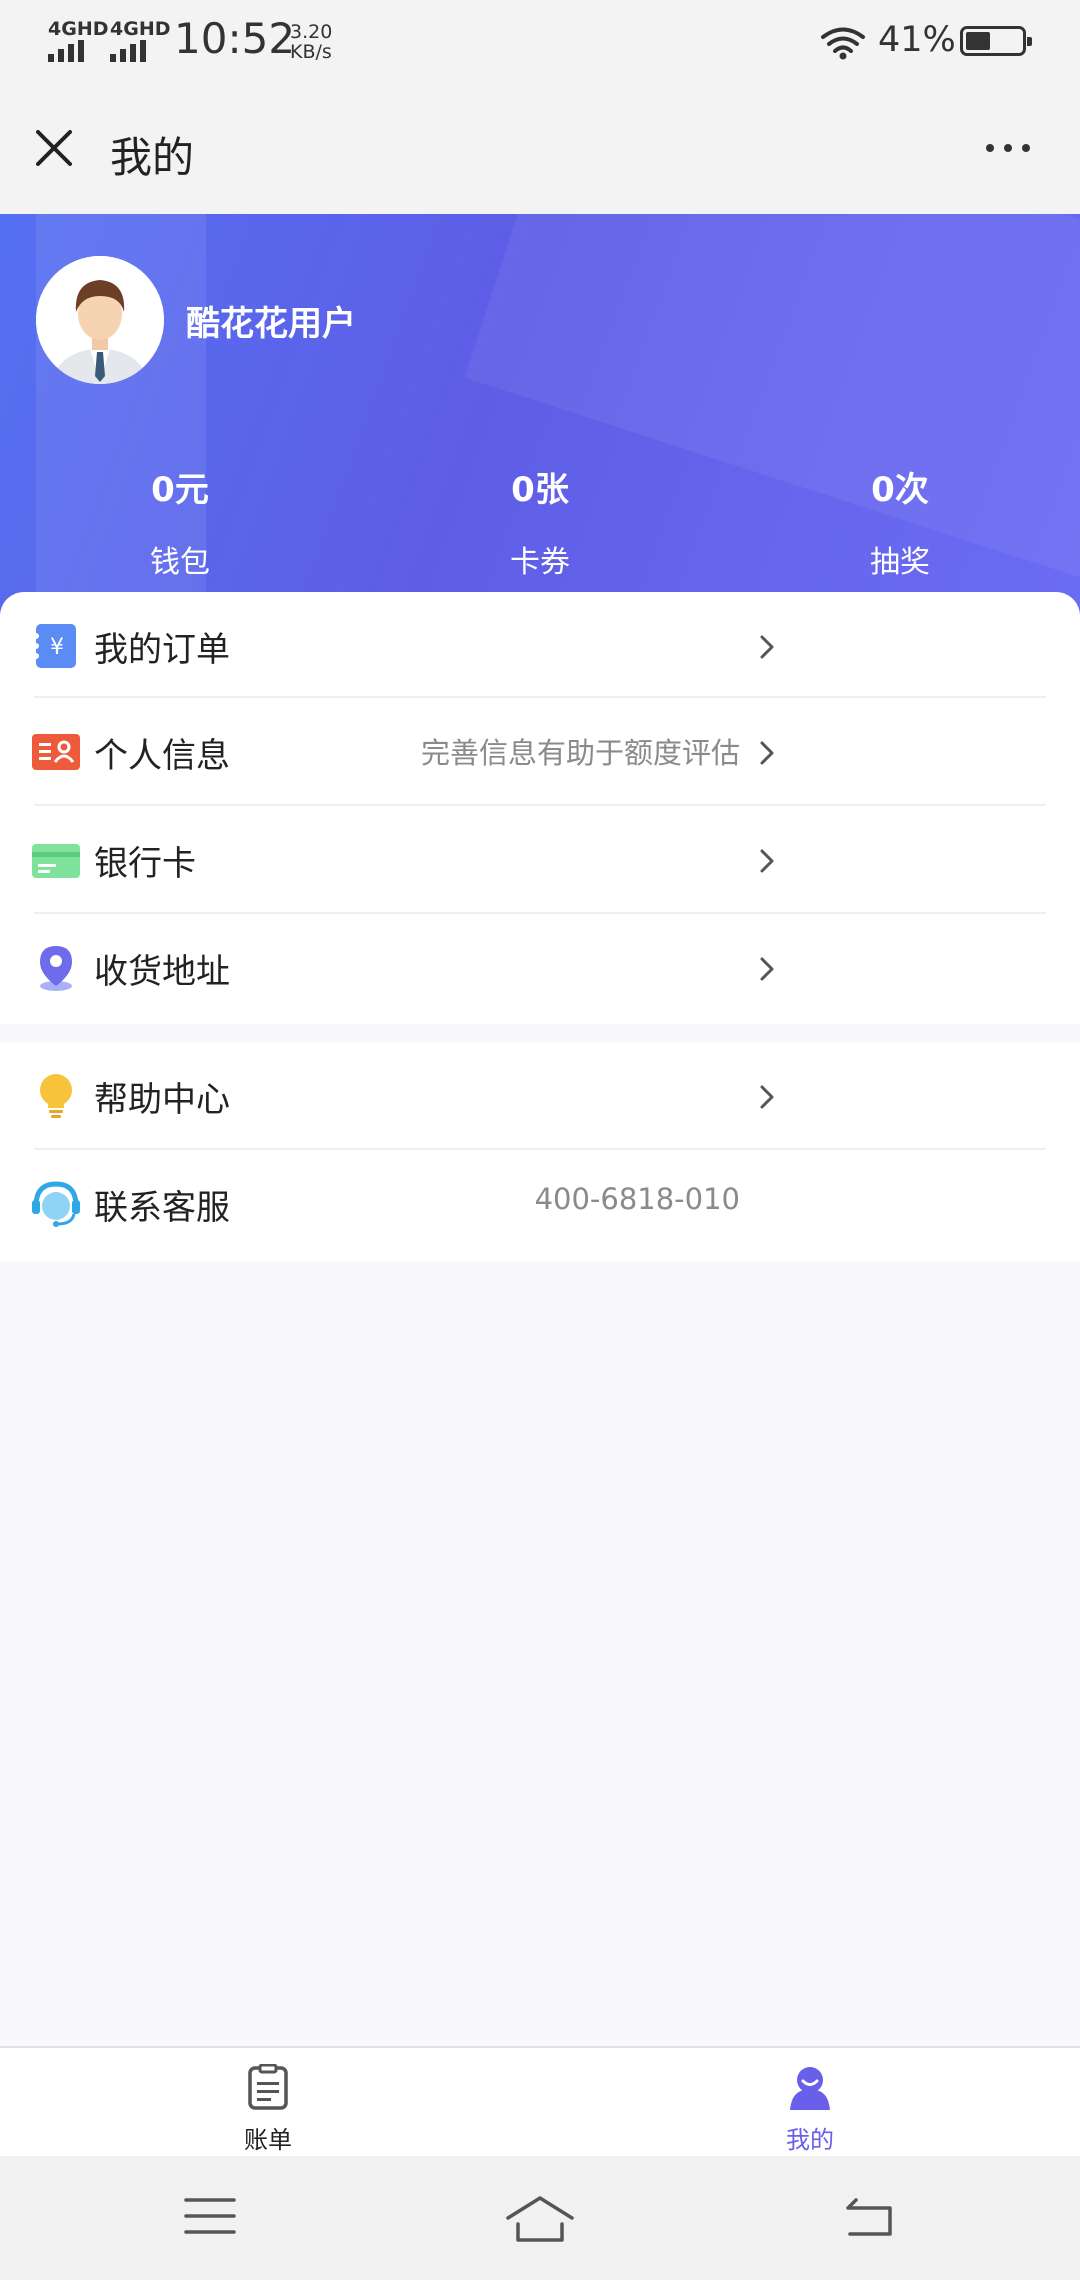  Describe the element at coordinates (54, 148) in the screenshot. I see `close-icon` at that location.